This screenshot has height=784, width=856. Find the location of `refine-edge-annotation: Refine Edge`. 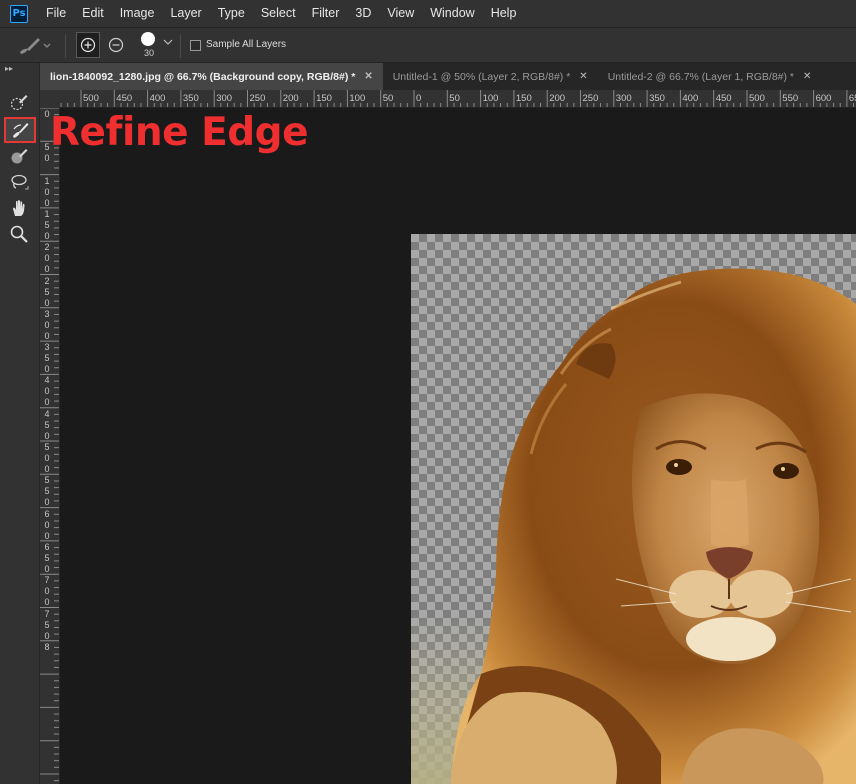

refine-edge-annotation: Refine Edge is located at coordinates (179, 132).